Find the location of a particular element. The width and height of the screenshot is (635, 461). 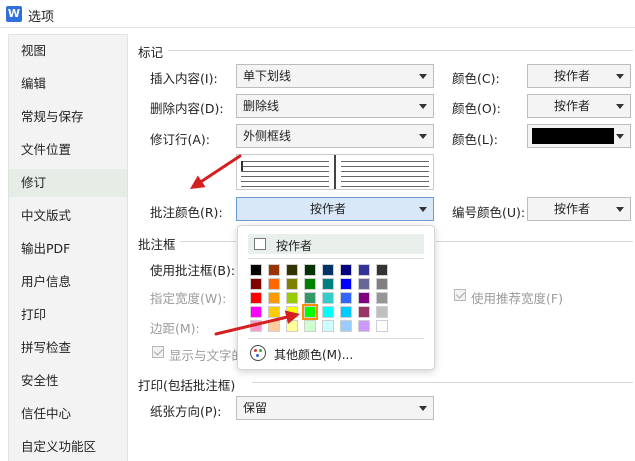

revised-lines-color-dropdown is located at coordinates (579, 136).